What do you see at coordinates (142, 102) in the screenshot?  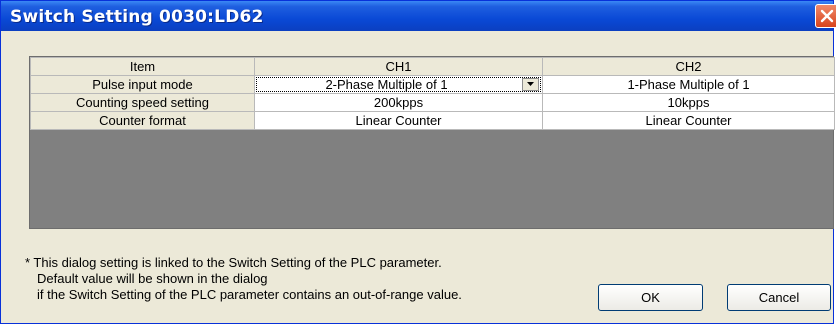 I see `row-label-counting-speed: Counting speed setting` at bounding box center [142, 102].